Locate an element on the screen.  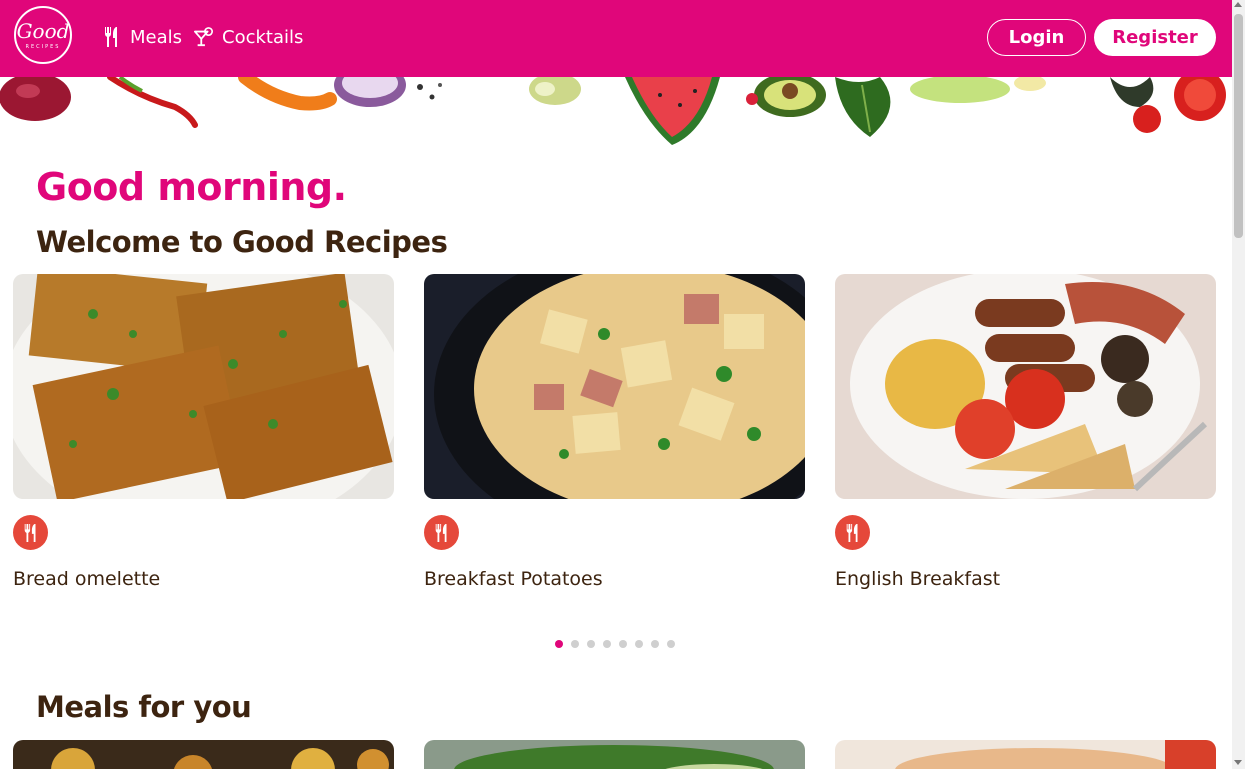
vegetables-banner is located at coordinates (616, 113).